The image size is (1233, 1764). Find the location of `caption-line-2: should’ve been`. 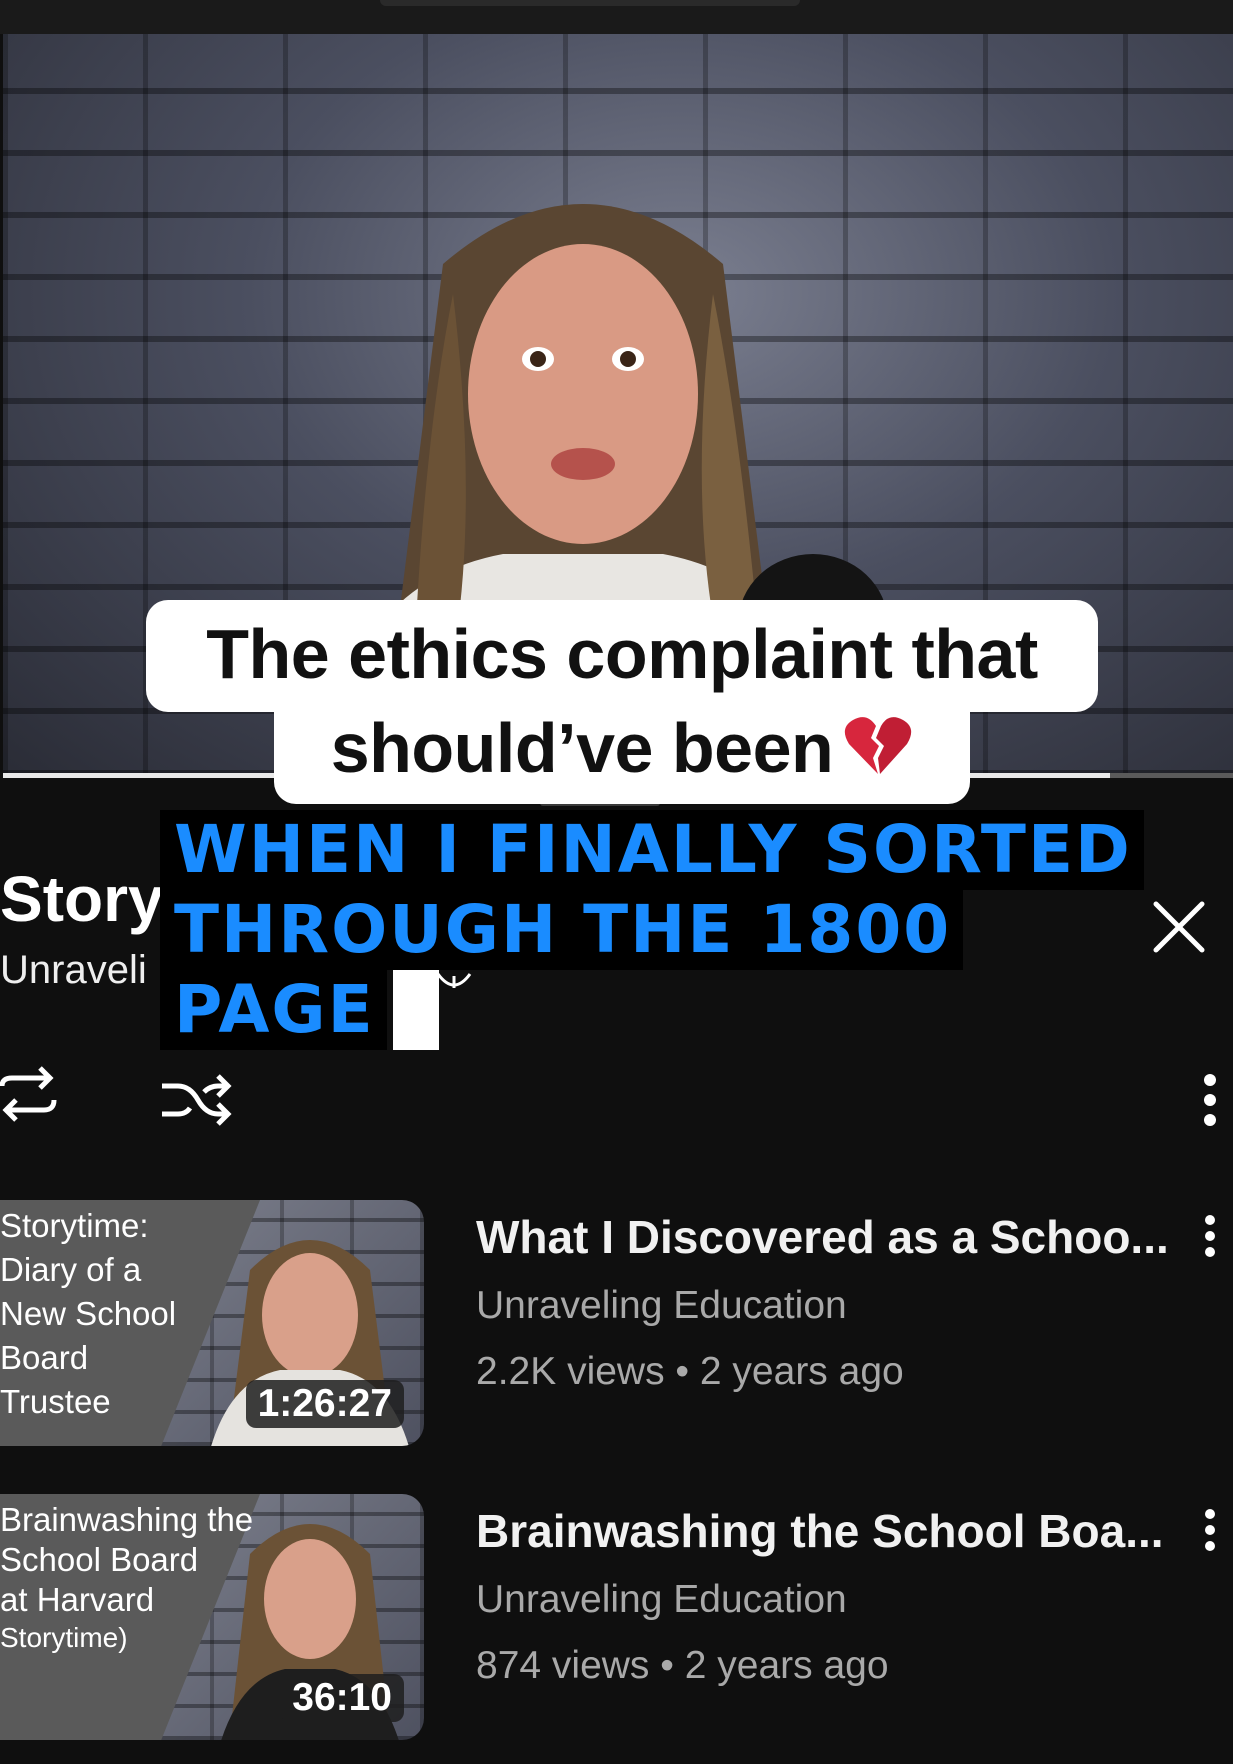

caption-line-2: should’ve been is located at coordinates (582, 748).